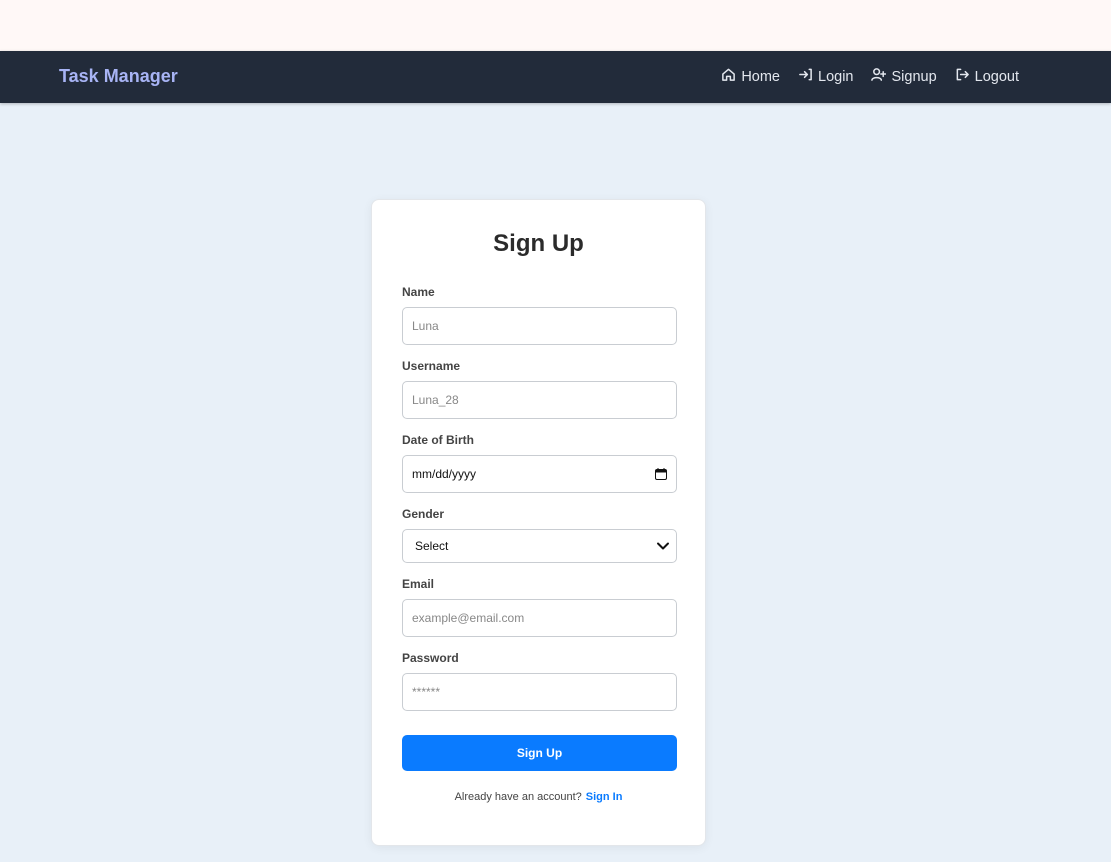  Describe the element at coordinates (661, 474) in the screenshot. I see `calendar-icon` at that location.